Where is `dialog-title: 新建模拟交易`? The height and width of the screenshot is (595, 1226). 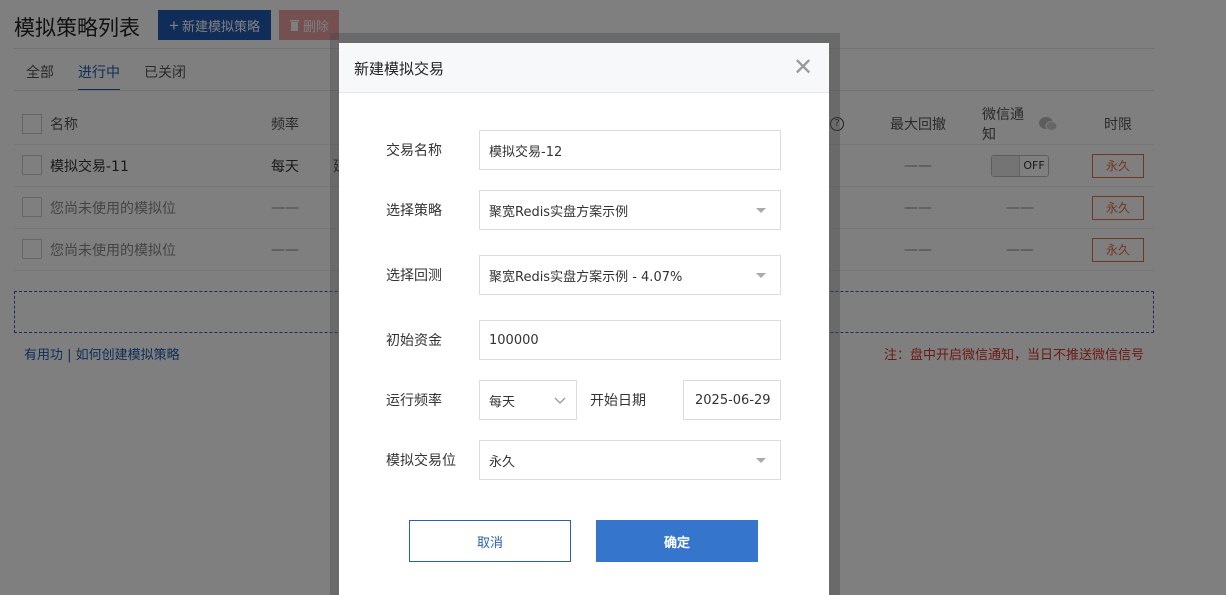 dialog-title: 新建模拟交易 is located at coordinates (399, 69).